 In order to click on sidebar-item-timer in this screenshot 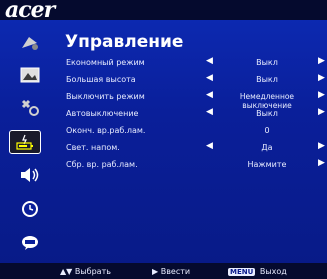, I will do `click(30, 209)`.